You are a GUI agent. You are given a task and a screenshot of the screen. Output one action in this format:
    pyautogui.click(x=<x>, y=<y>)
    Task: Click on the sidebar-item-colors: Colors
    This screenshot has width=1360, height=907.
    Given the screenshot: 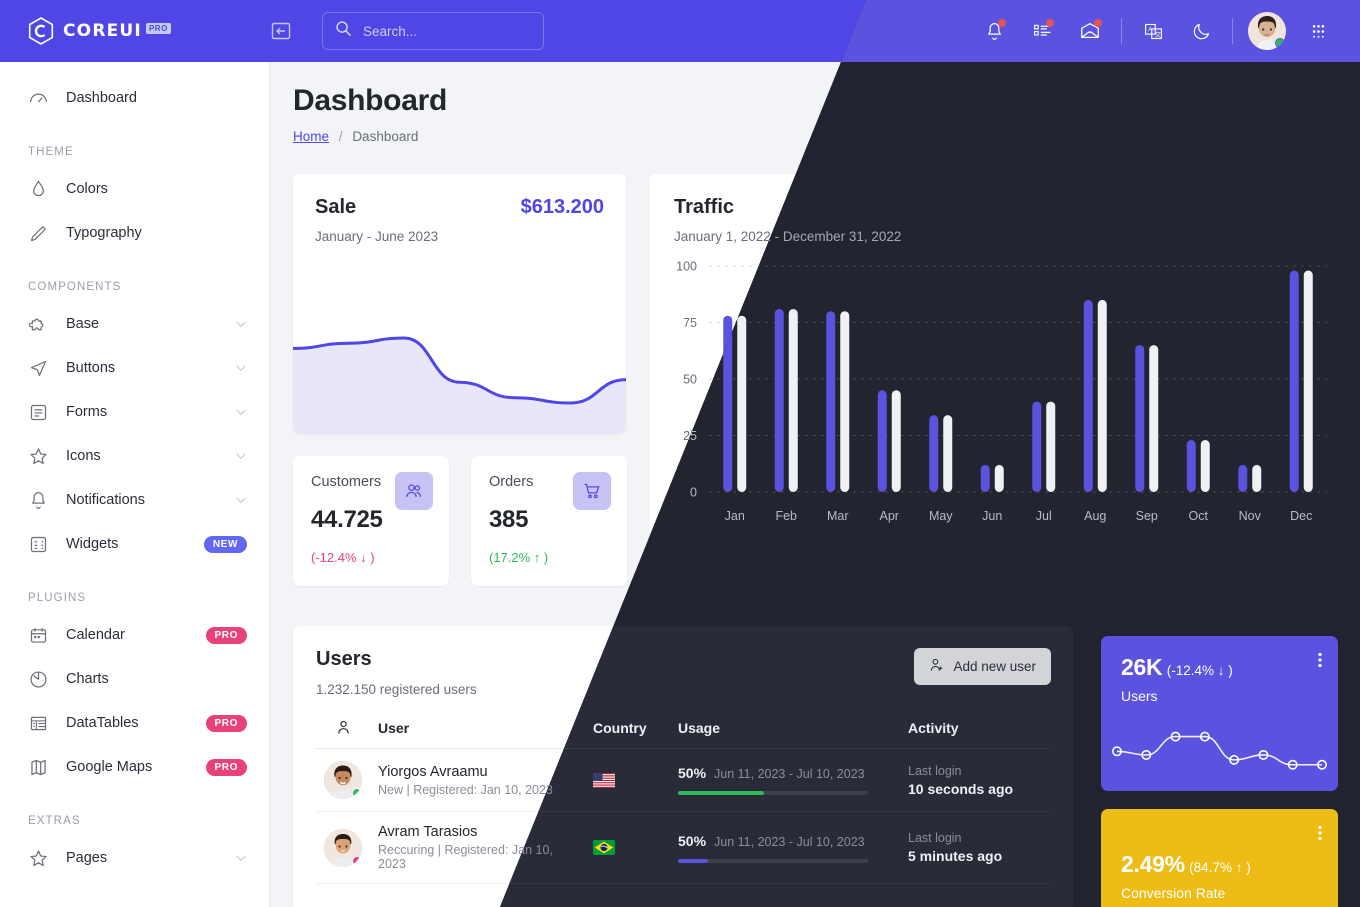 What is the action you would take?
    pyautogui.click(x=134, y=189)
    